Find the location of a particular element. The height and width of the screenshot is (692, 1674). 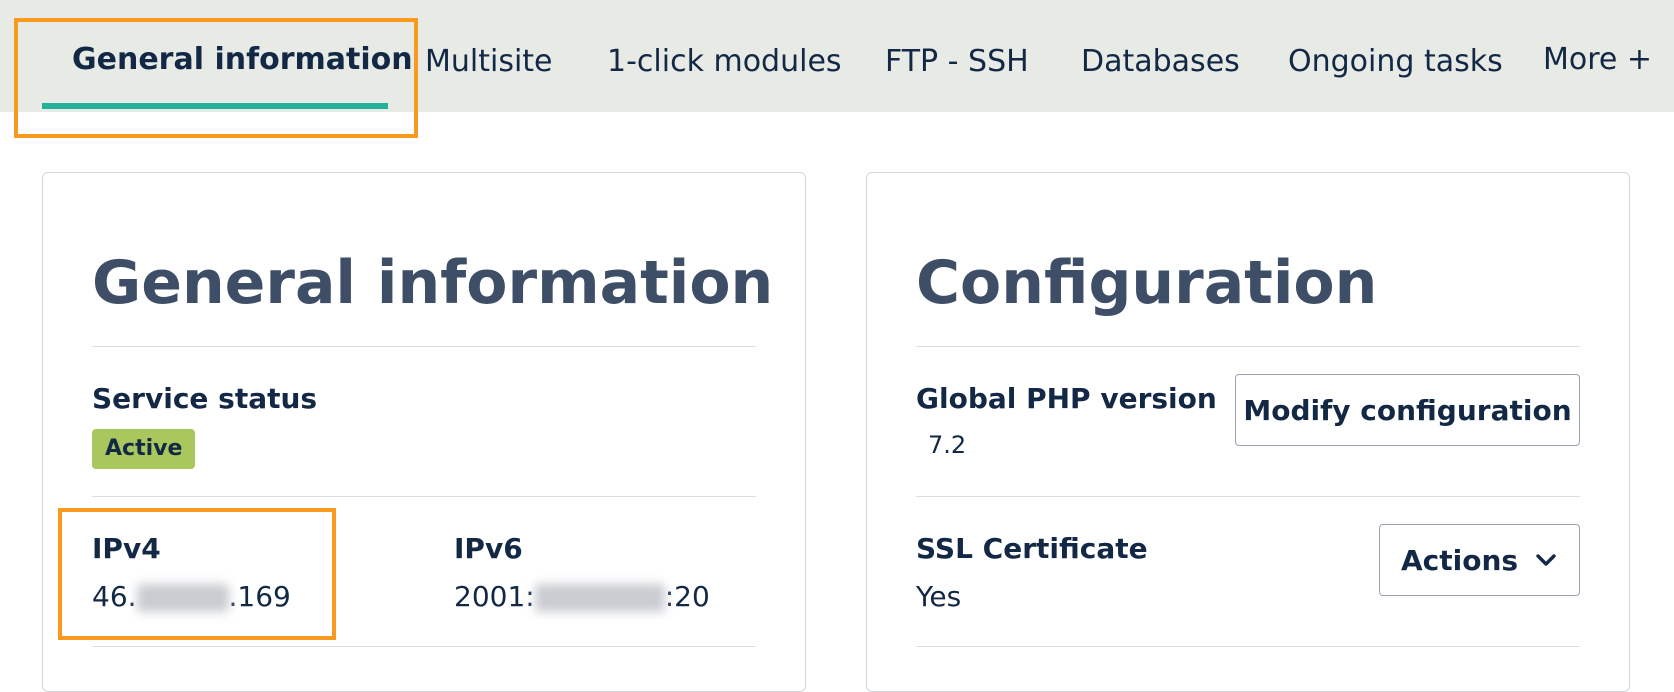

modify-configuration-button: Modify configuration is located at coordinates (1407, 410).